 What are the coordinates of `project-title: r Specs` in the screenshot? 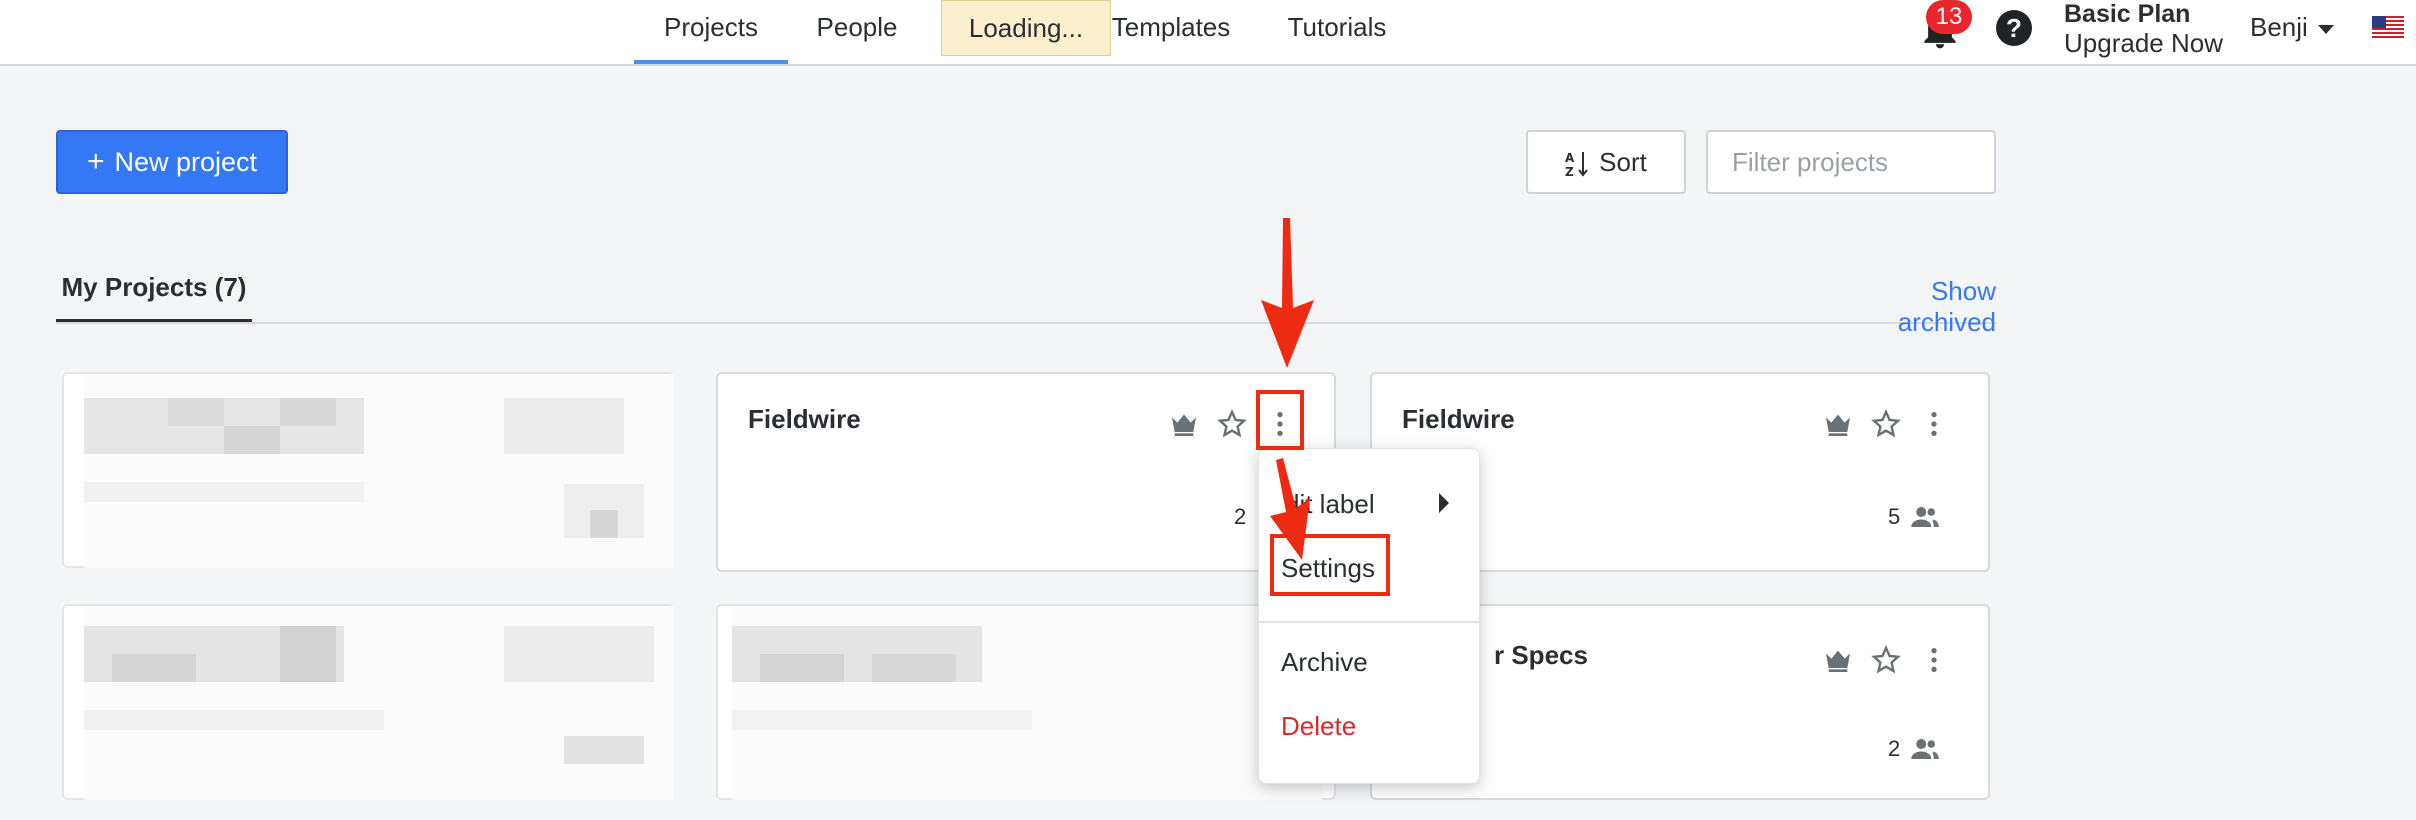 It's located at (1541, 655).